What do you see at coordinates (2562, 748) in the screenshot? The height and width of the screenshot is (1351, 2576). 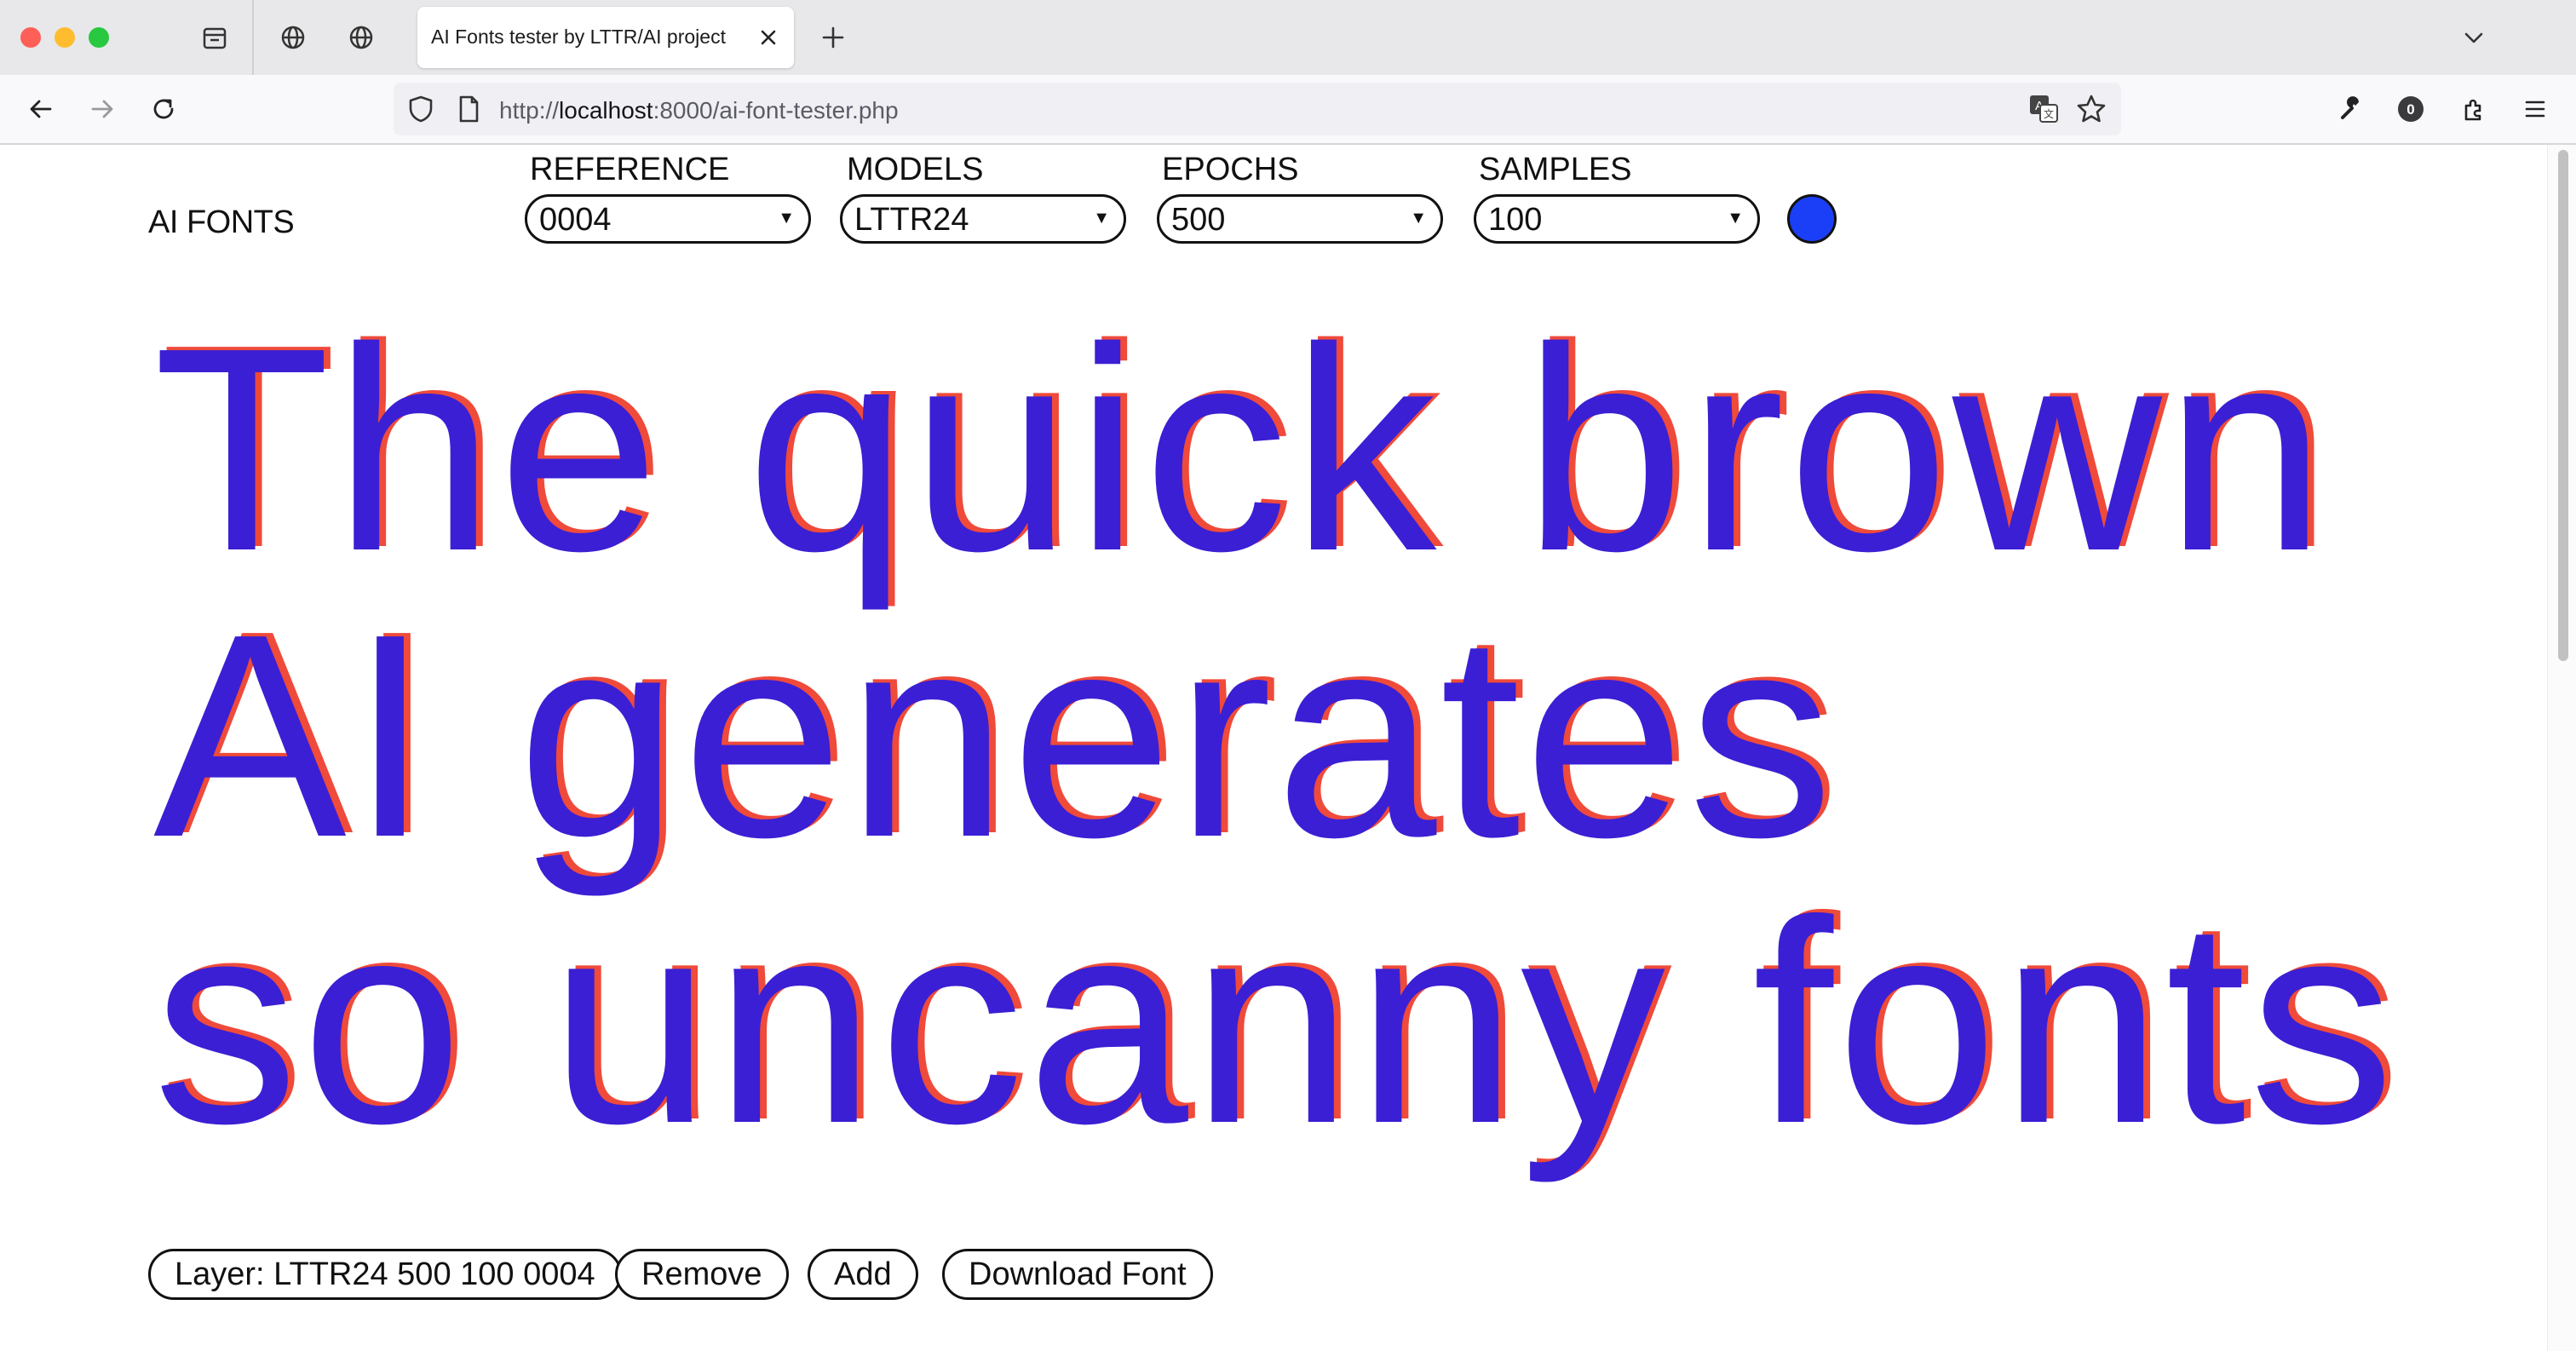 I see `scrollbar` at bounding box center [2562, 748].